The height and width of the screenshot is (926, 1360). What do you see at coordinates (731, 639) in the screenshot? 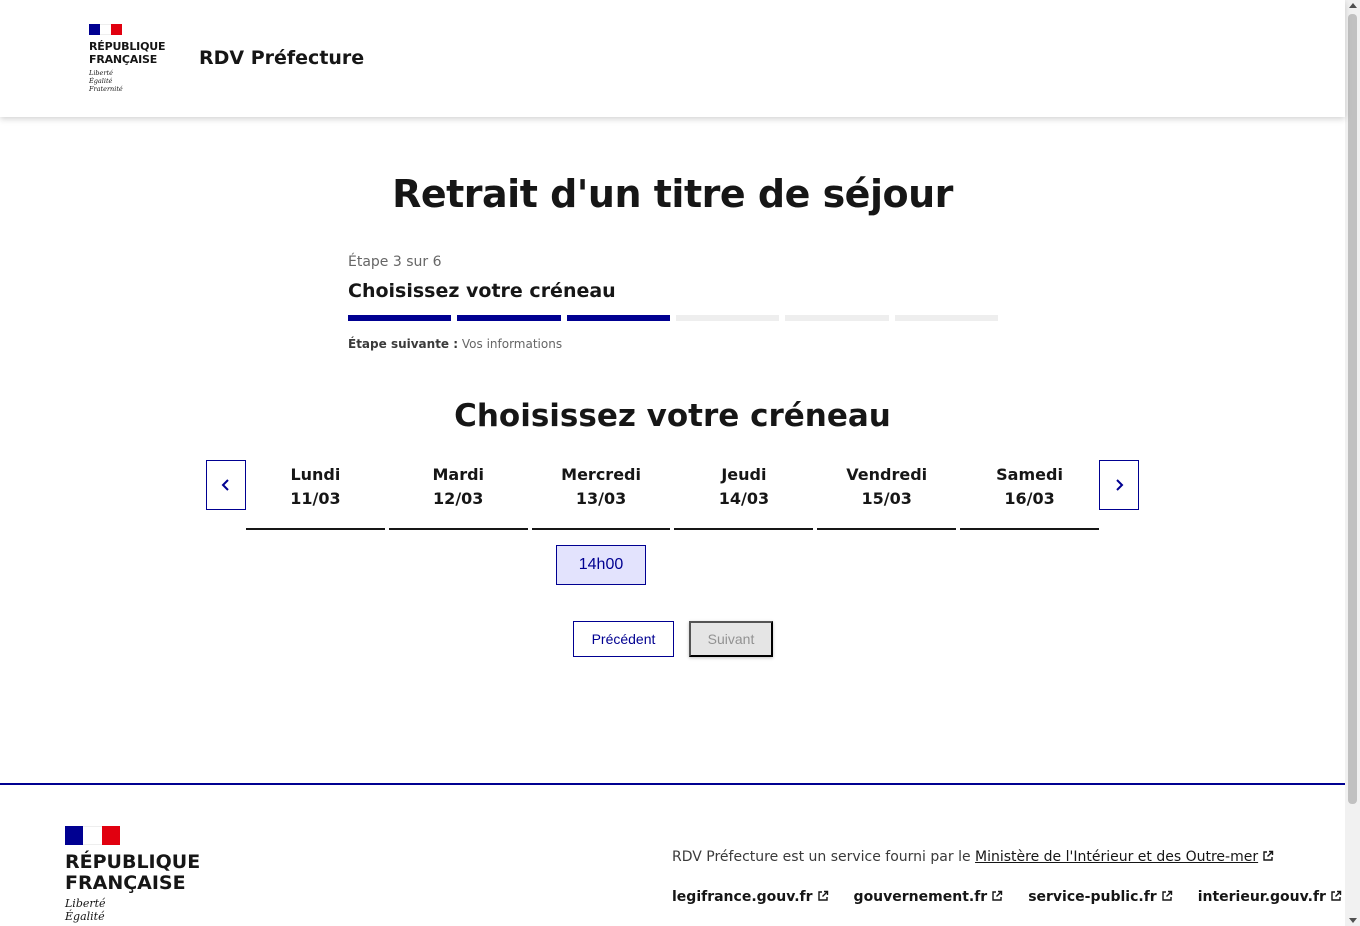
I see `next-button-disabled: Suivant` at bounding box center [731, 639].